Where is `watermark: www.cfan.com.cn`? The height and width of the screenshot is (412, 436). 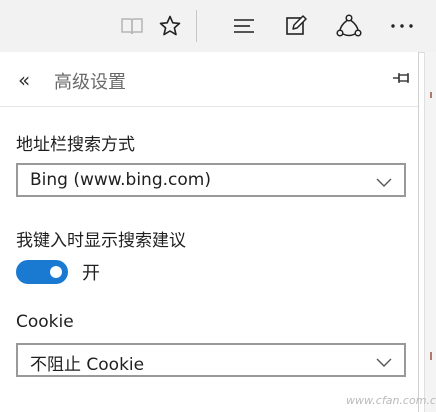 watermark: www.cfan.com.cn is located at coordinates (391, 400).